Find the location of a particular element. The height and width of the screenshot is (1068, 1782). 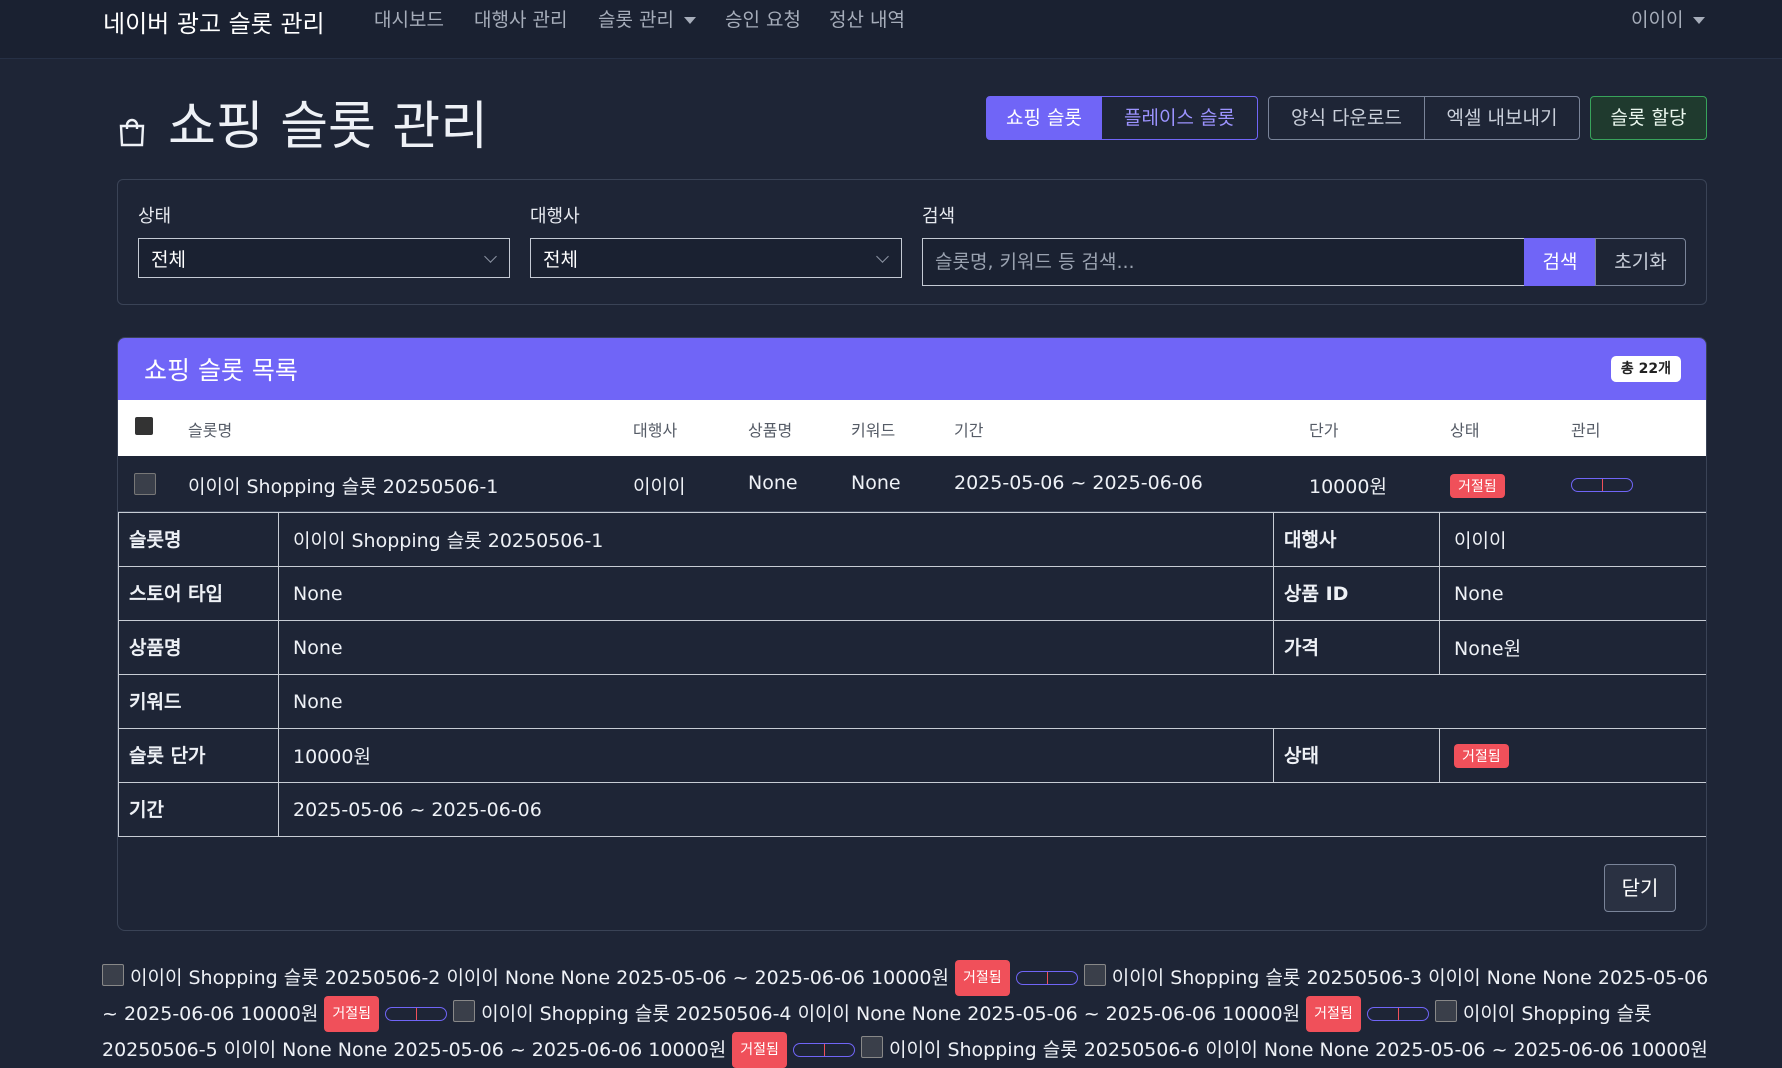

nav-item-slot-label: 슬롯 관리 is located at coordinates (636, 20).